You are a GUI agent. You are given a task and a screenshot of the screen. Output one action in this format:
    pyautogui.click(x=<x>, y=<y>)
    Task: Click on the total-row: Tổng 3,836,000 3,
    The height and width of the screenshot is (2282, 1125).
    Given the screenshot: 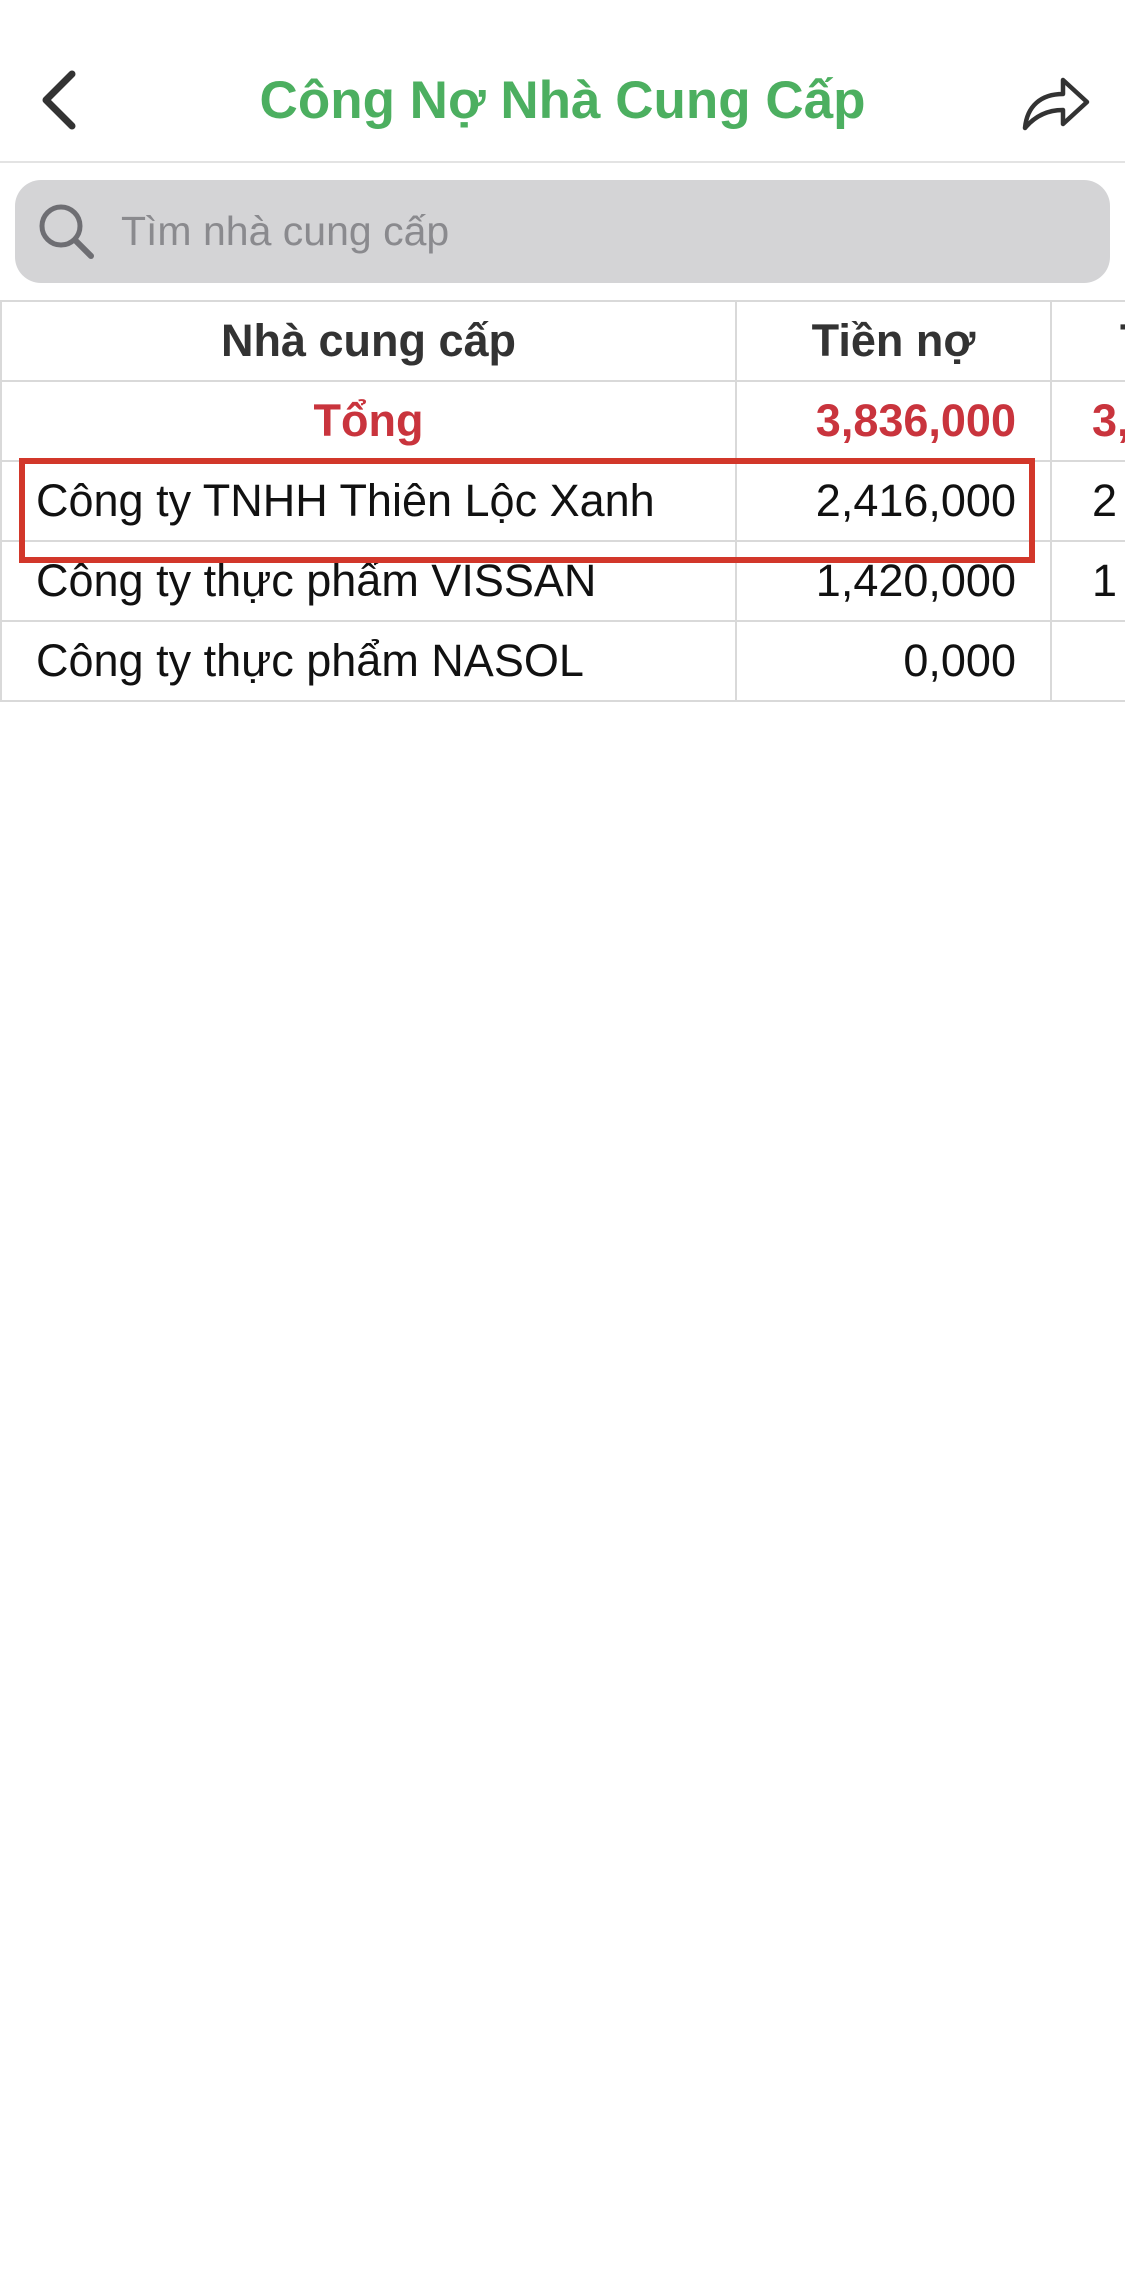 What is the action you would take?
    pyautogui.click(x=562, y=421)
    